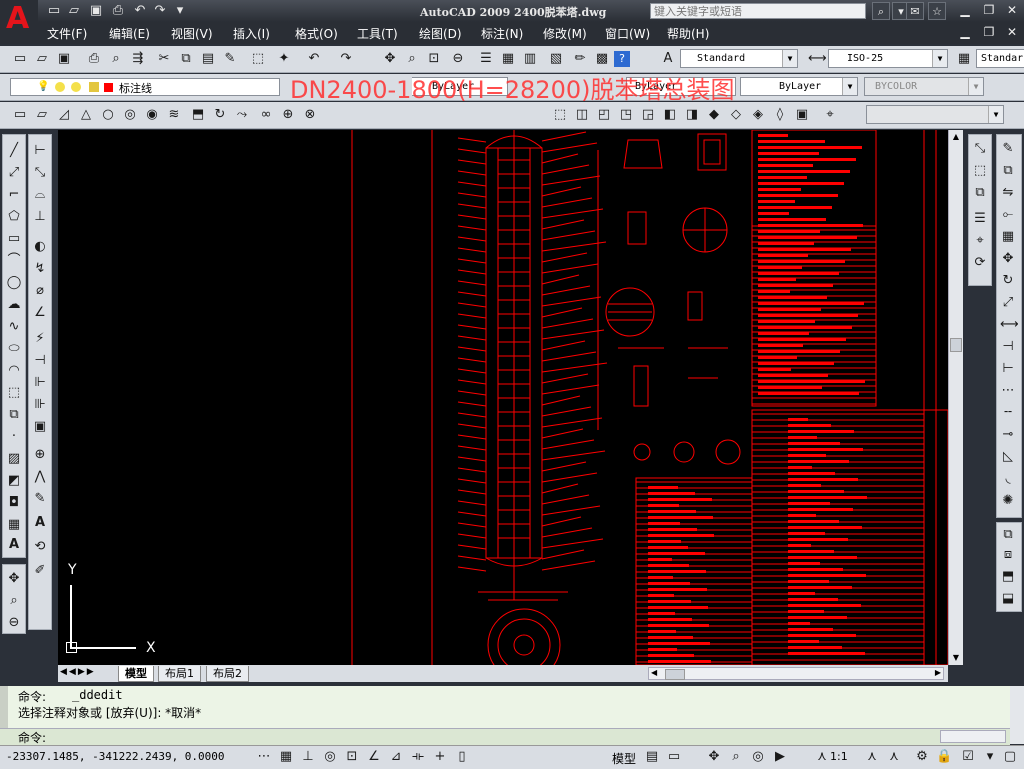  I want to click on annotation-visibility-icon: ⋏, so click(872, 757).